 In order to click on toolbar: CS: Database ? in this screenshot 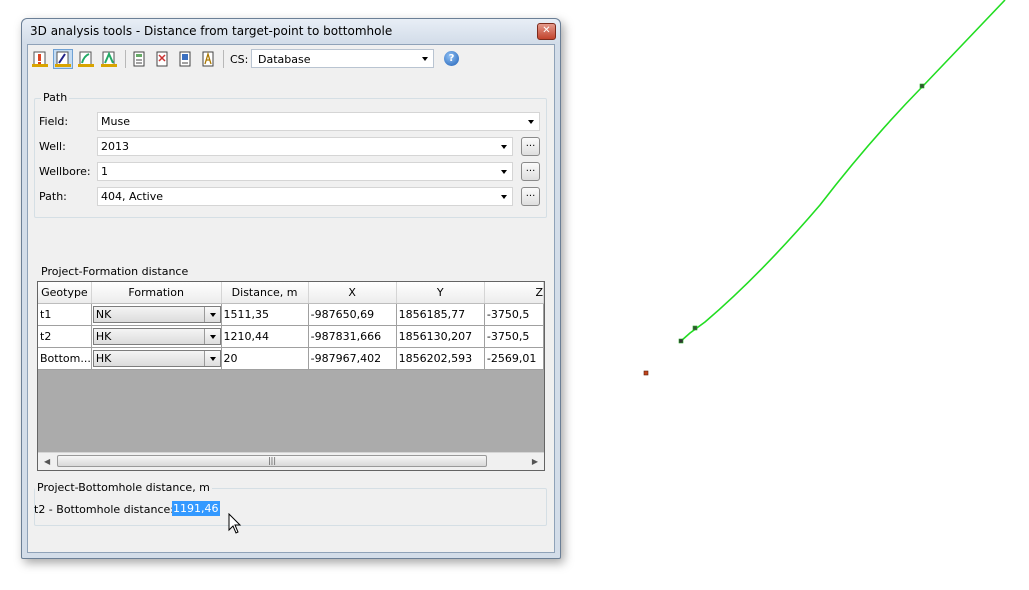, I will do `click(291, 59)`.